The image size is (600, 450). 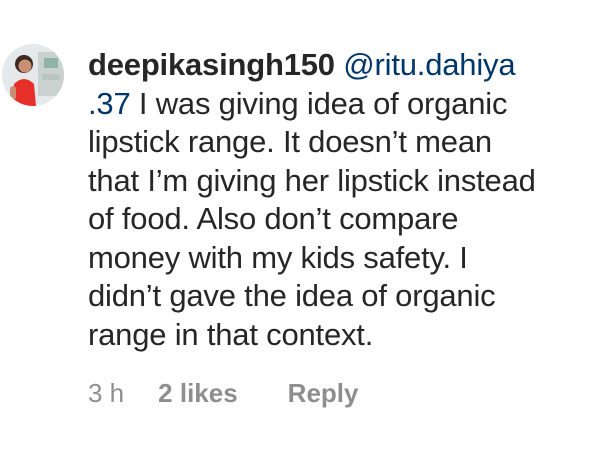 What do you see at coordinates (323, 393) in the screenshot?
I see `reply-button: Reply` at bounding box center [323, 393].